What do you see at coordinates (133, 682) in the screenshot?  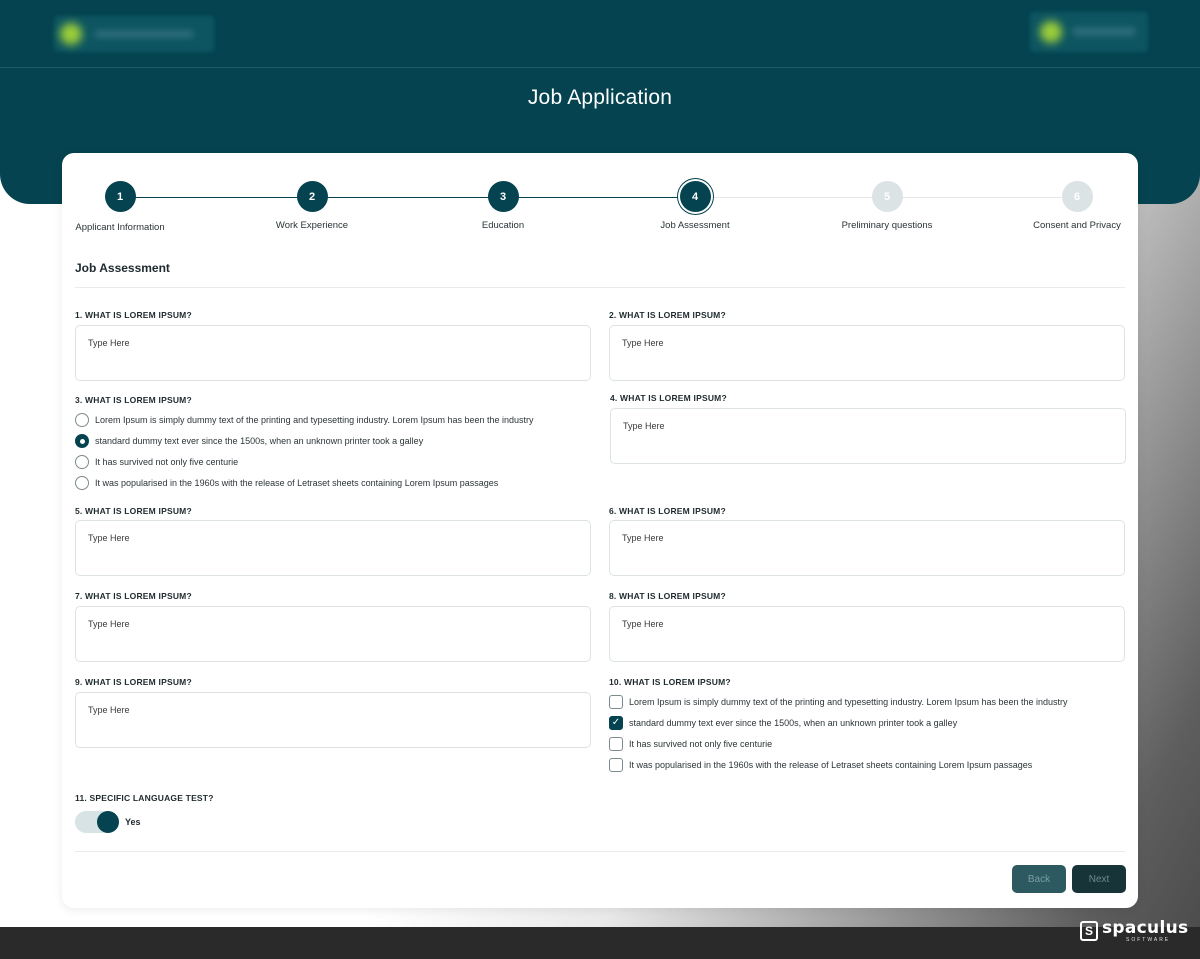 I see `question-label: 9. WHAT IS LOREM IPSUM?` at bounding box center [133, 682].